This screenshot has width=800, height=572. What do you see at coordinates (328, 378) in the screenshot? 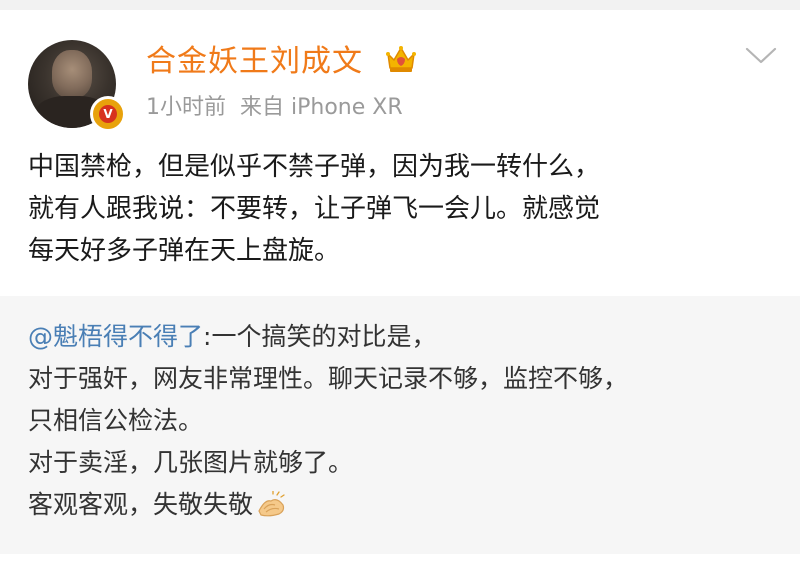
I see `repost-line: 对于强奸，网友非常理性。聊天记录不够，监控不够，` at bounding box center [328, 378].